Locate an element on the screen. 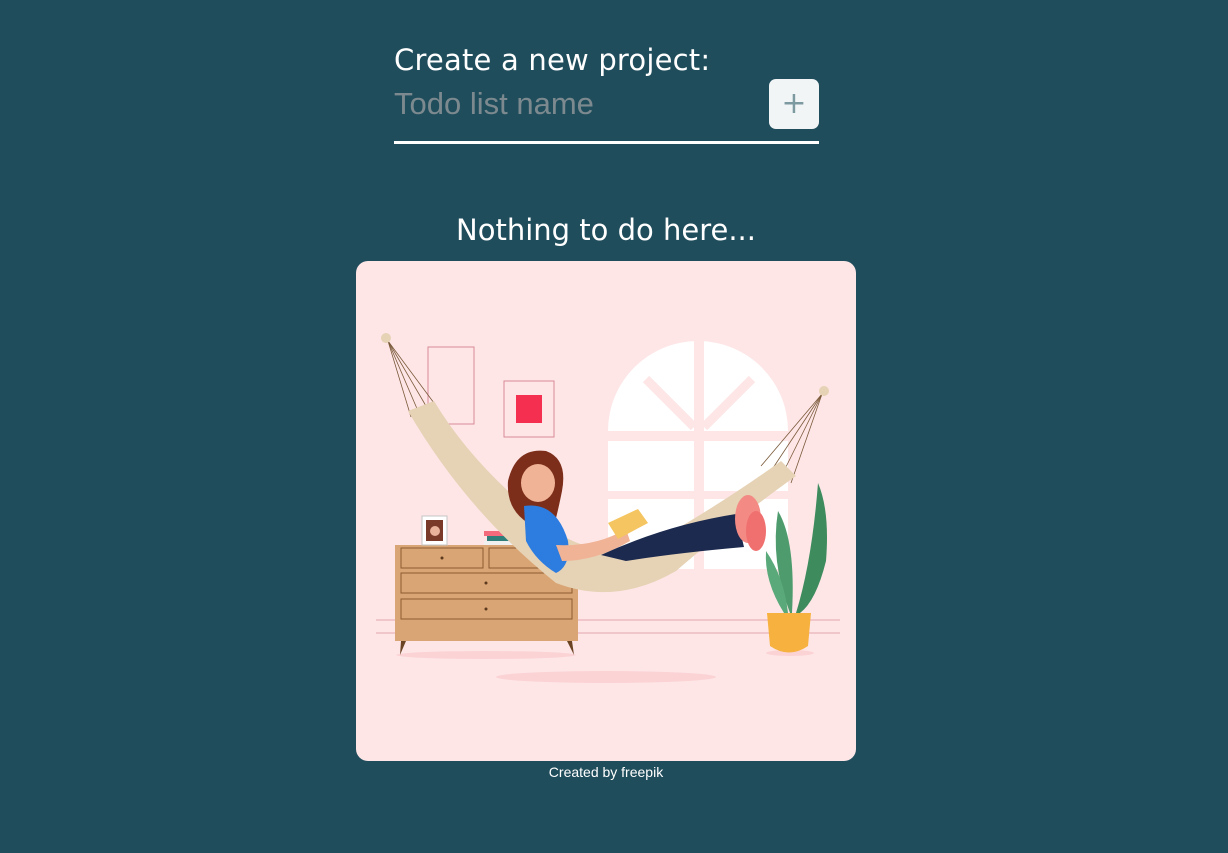 This screenshot has height=853, width=1228. add-project-button: + is located at coordinates (794, 104).